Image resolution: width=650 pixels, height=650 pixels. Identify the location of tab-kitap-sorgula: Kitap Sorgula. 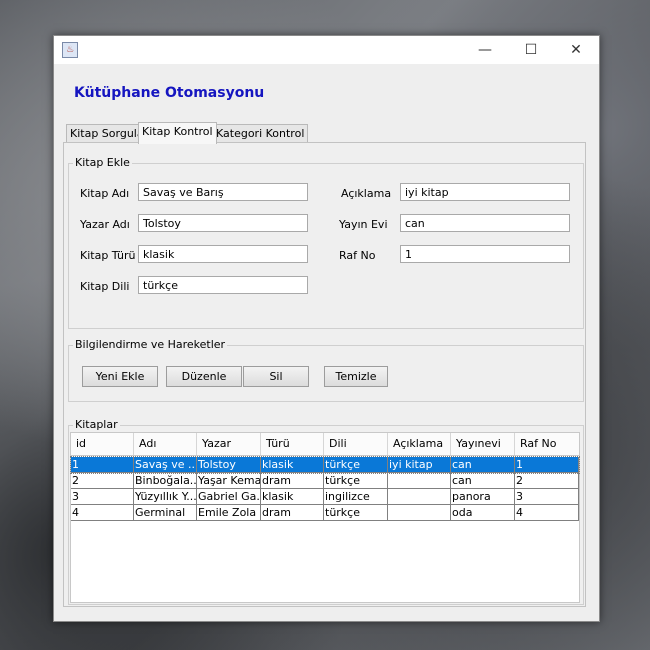
(107, 133).